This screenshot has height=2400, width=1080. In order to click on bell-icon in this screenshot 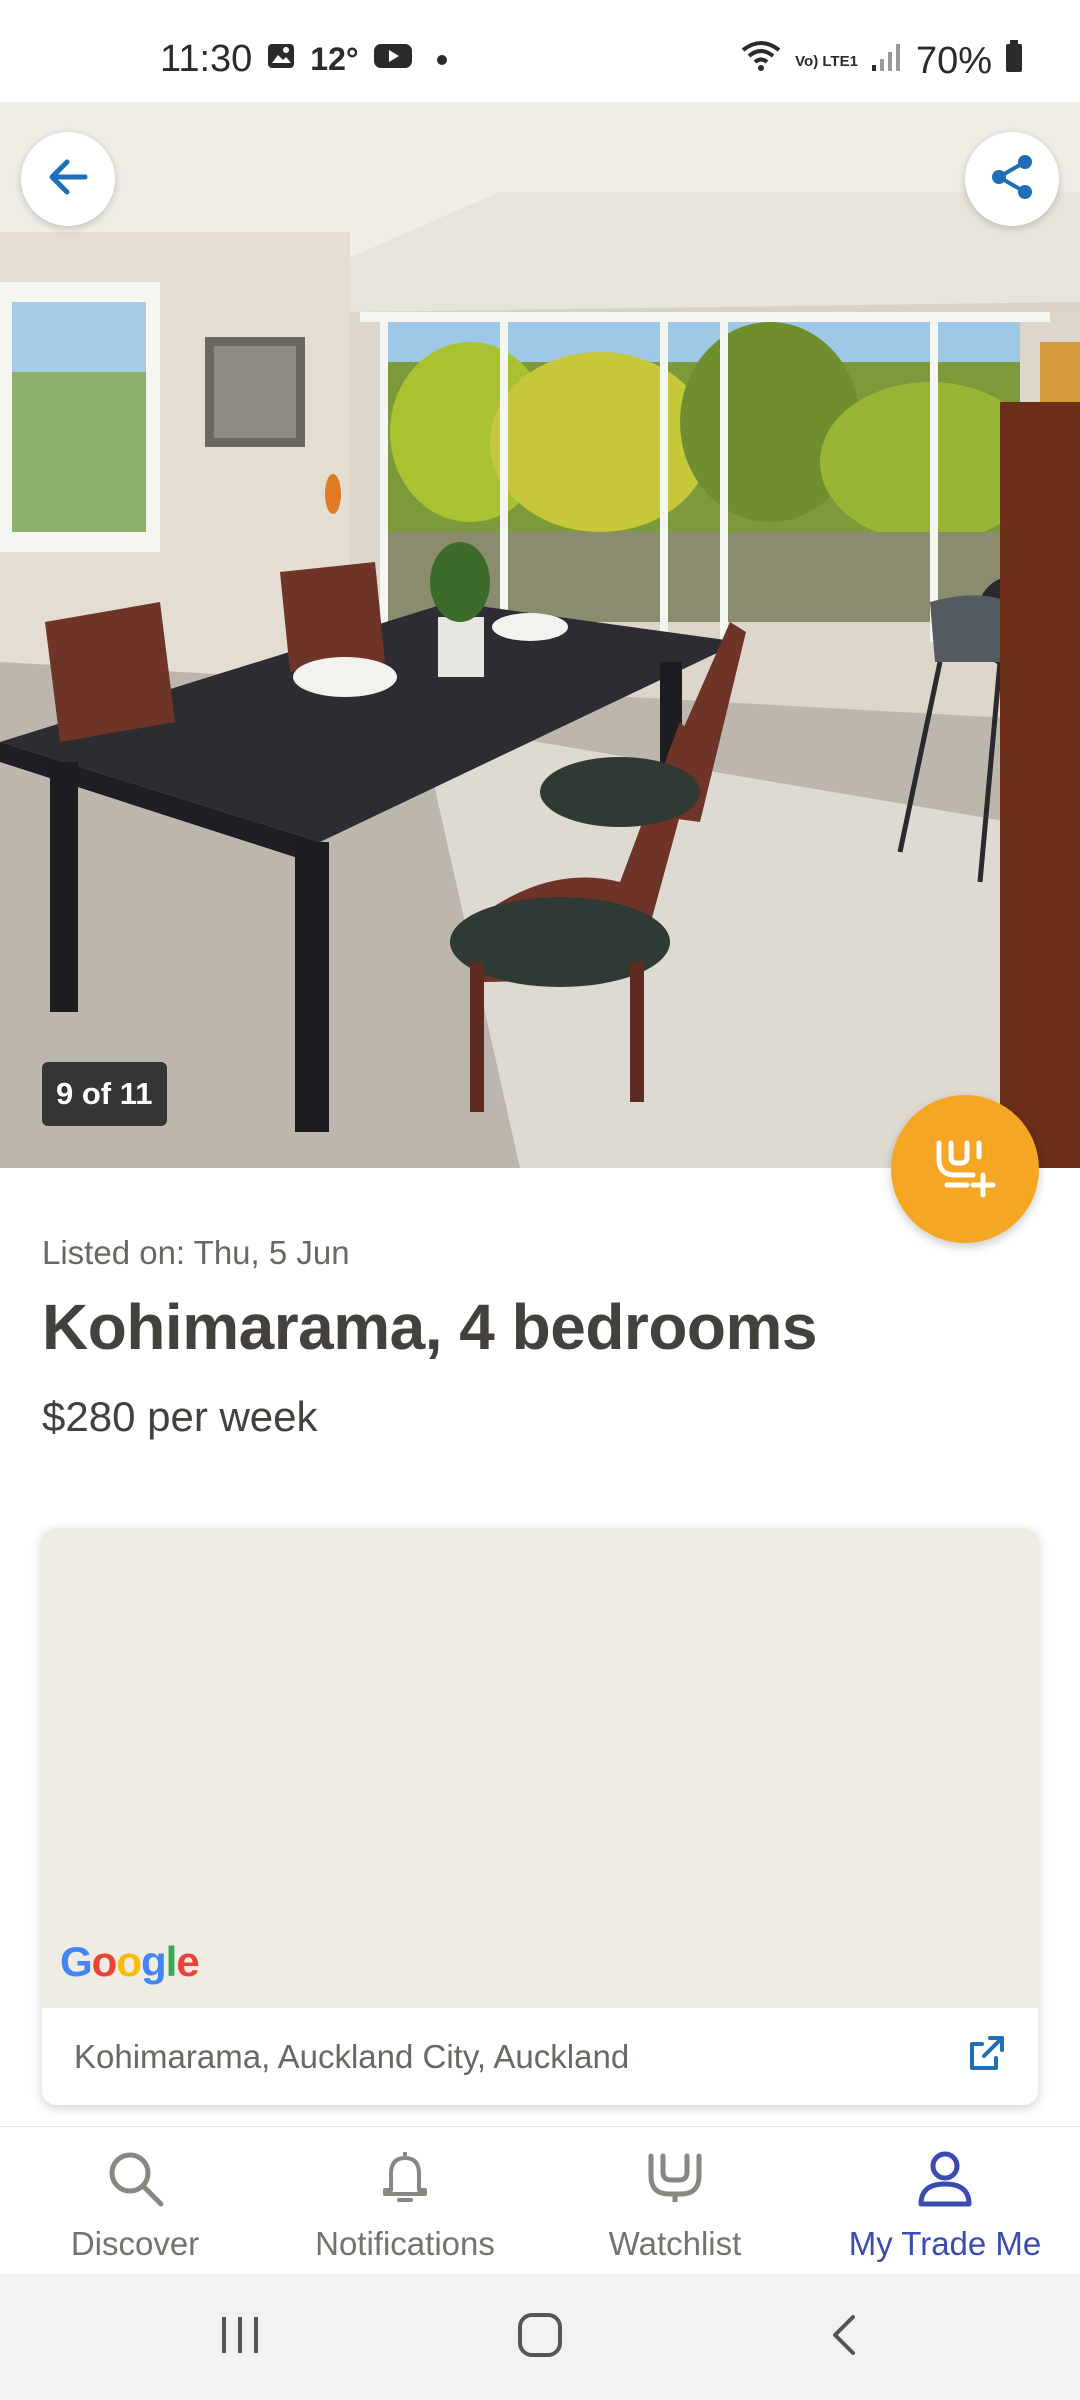, I will do `click(405, 2178)`.